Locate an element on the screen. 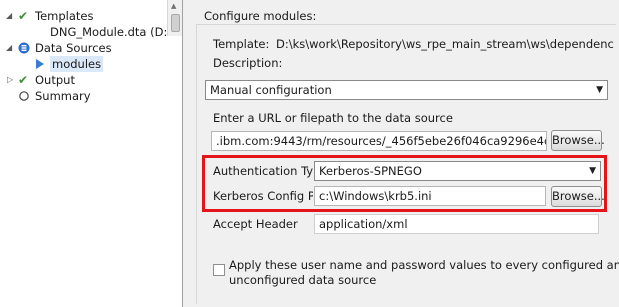 The height and width of the screenshot is (307, 619). collapse-arrow-icon: ▷ is located at coordinates (11, 80).